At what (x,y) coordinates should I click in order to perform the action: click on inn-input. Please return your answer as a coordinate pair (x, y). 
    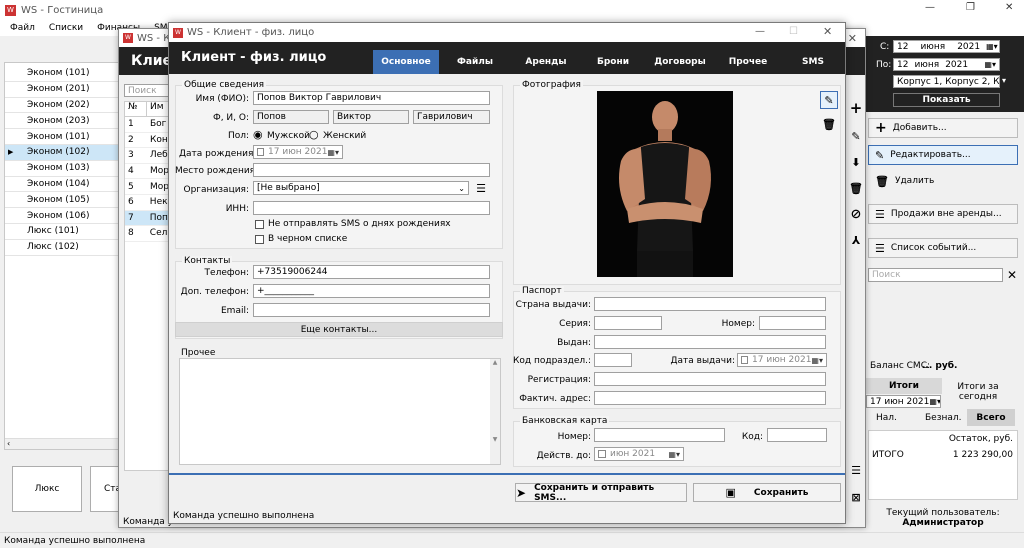
    Looking at the image, I should click on (371, 208).